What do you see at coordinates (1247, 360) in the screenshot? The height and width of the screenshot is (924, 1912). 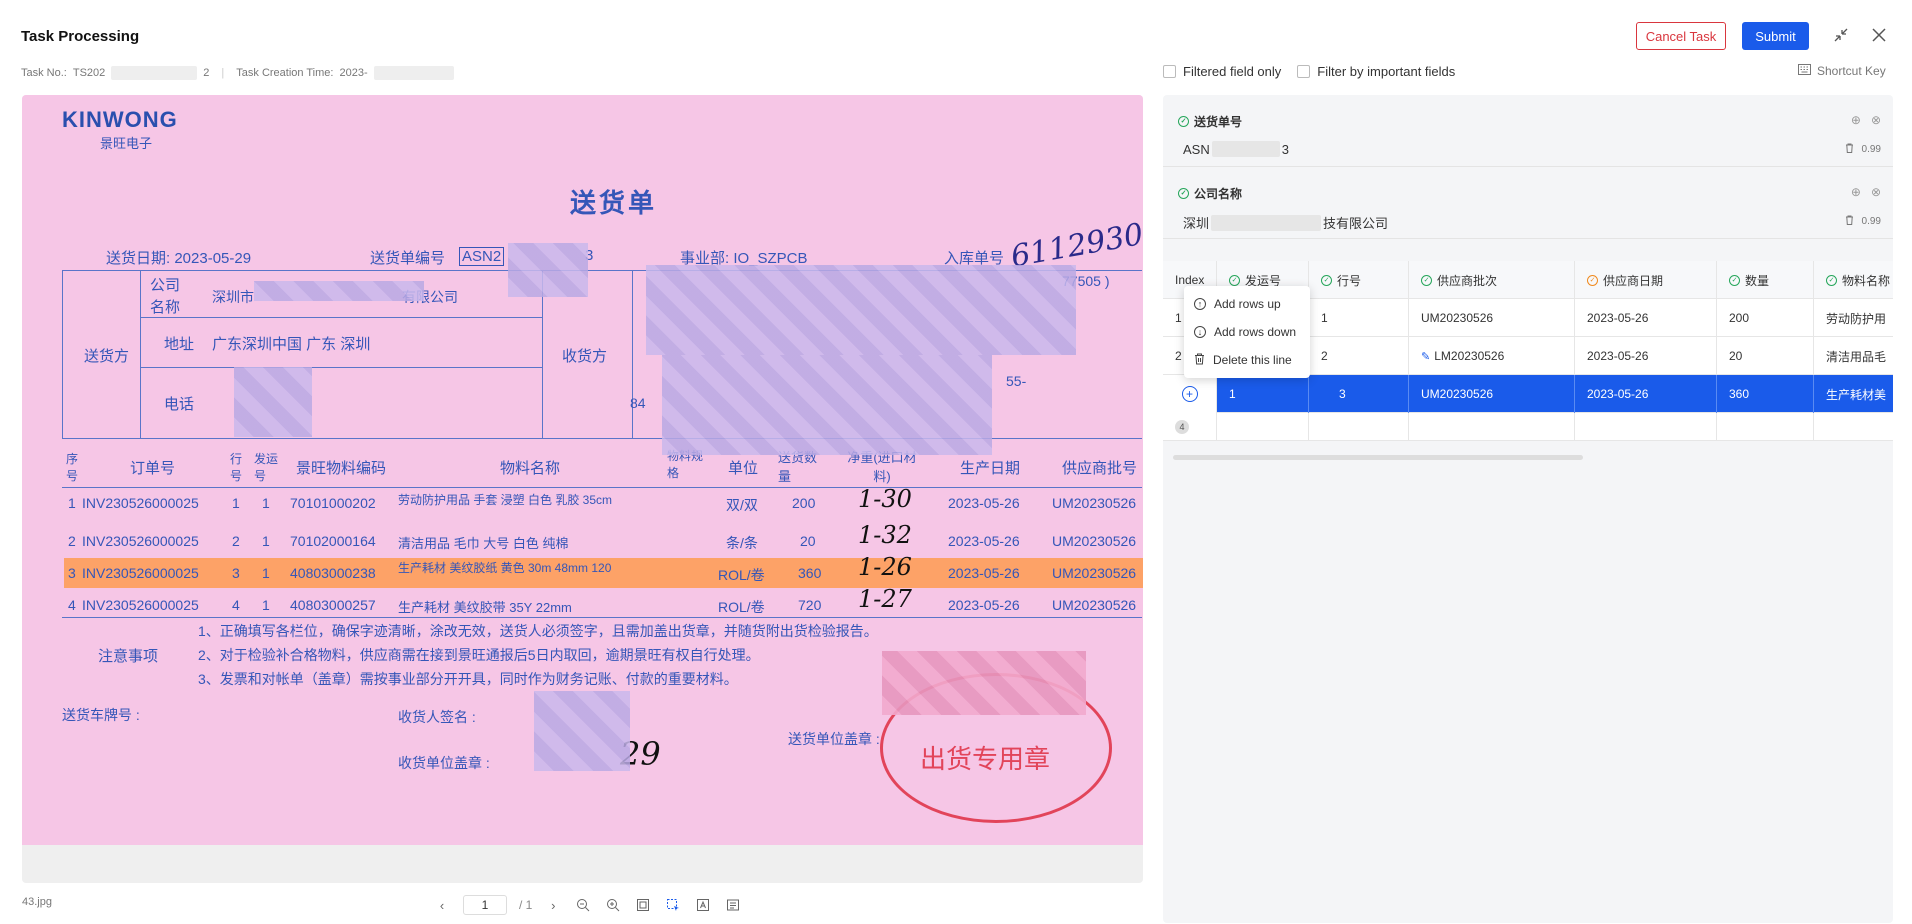 I see `menu-delete-line: Delete this line` at bounding box center [1247, 360].